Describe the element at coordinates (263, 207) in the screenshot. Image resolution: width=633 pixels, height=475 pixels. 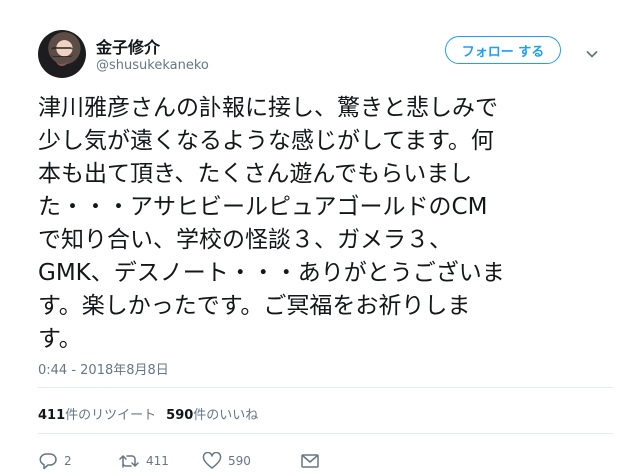
I see `tweet-text-line: た・・・アサヒビールピュアゴールドのCM` at that location.